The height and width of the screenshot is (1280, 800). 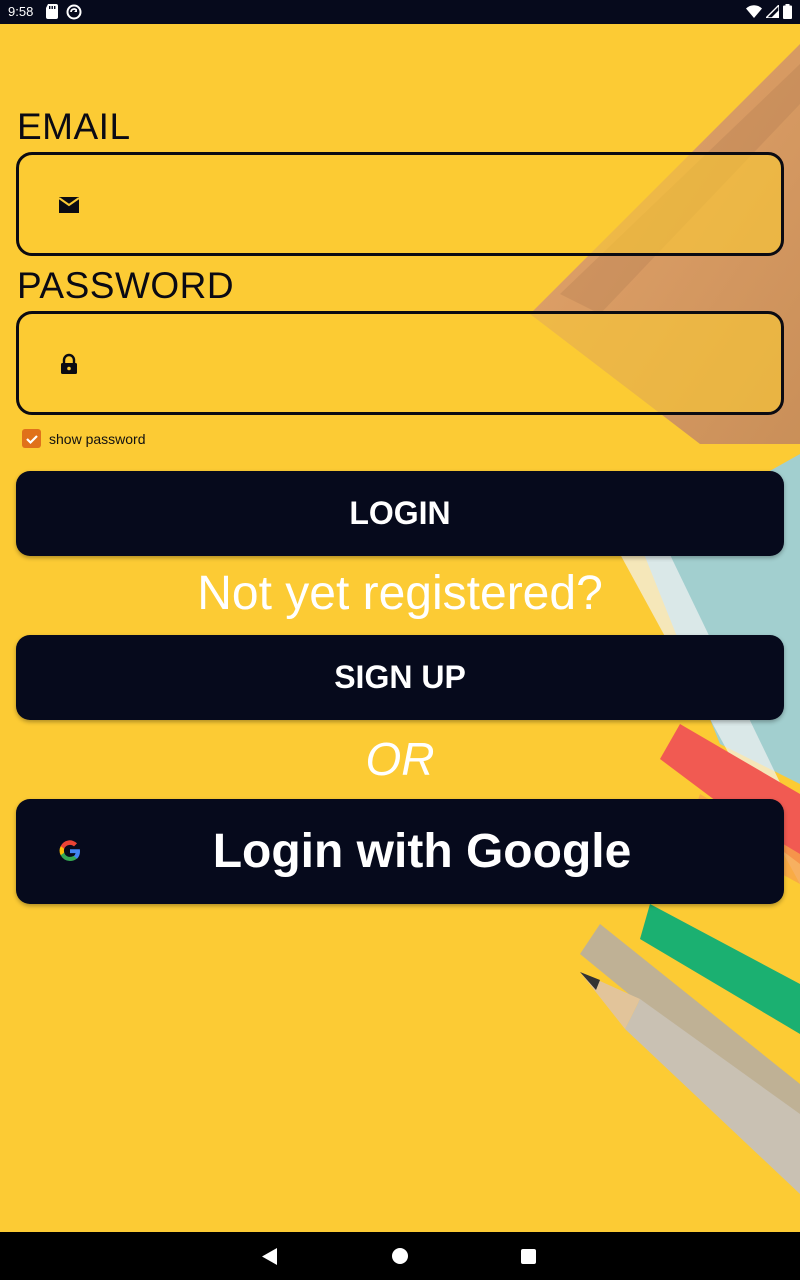 I want to click on show-password-checkbox, so click(x=31, y=438).